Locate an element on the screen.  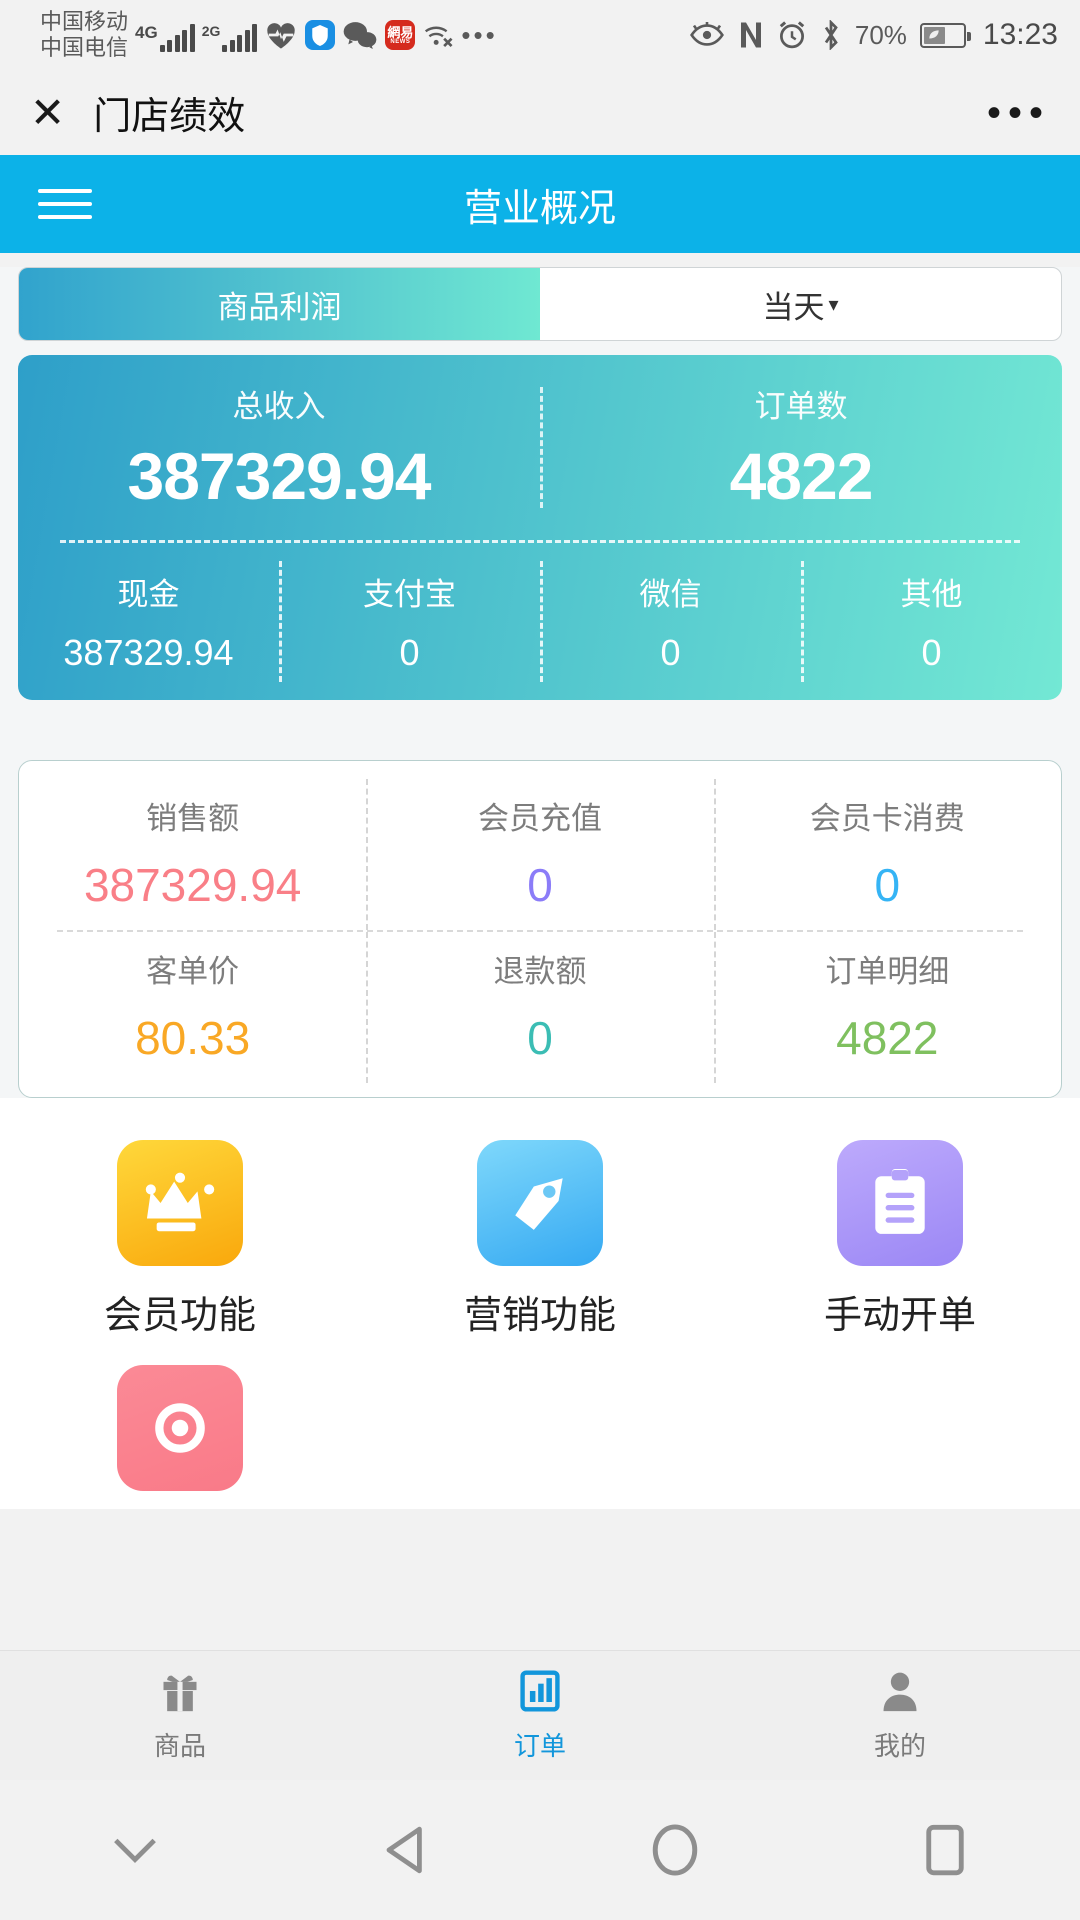
payment-alipay-value: 0 is located at coordinates (409, 652).